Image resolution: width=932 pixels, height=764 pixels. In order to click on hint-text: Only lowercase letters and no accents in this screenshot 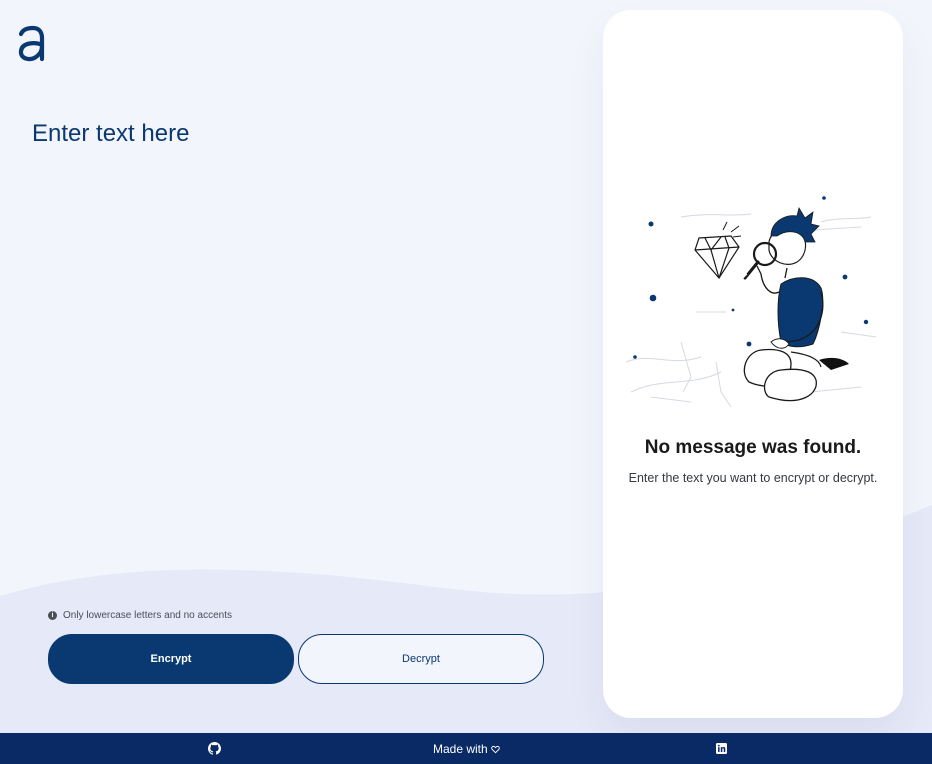, I will do `click(147, 615)`.